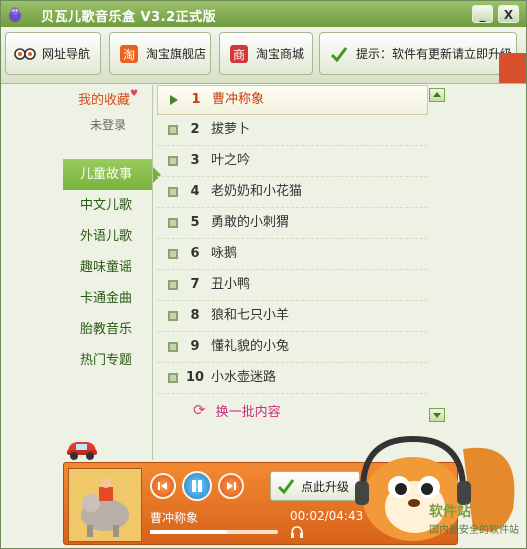 The width and height of the screenshot is (527, 549). Describe the element at coordinates (195, 222) in the screenshot. I see `track-number: 5` at that location.